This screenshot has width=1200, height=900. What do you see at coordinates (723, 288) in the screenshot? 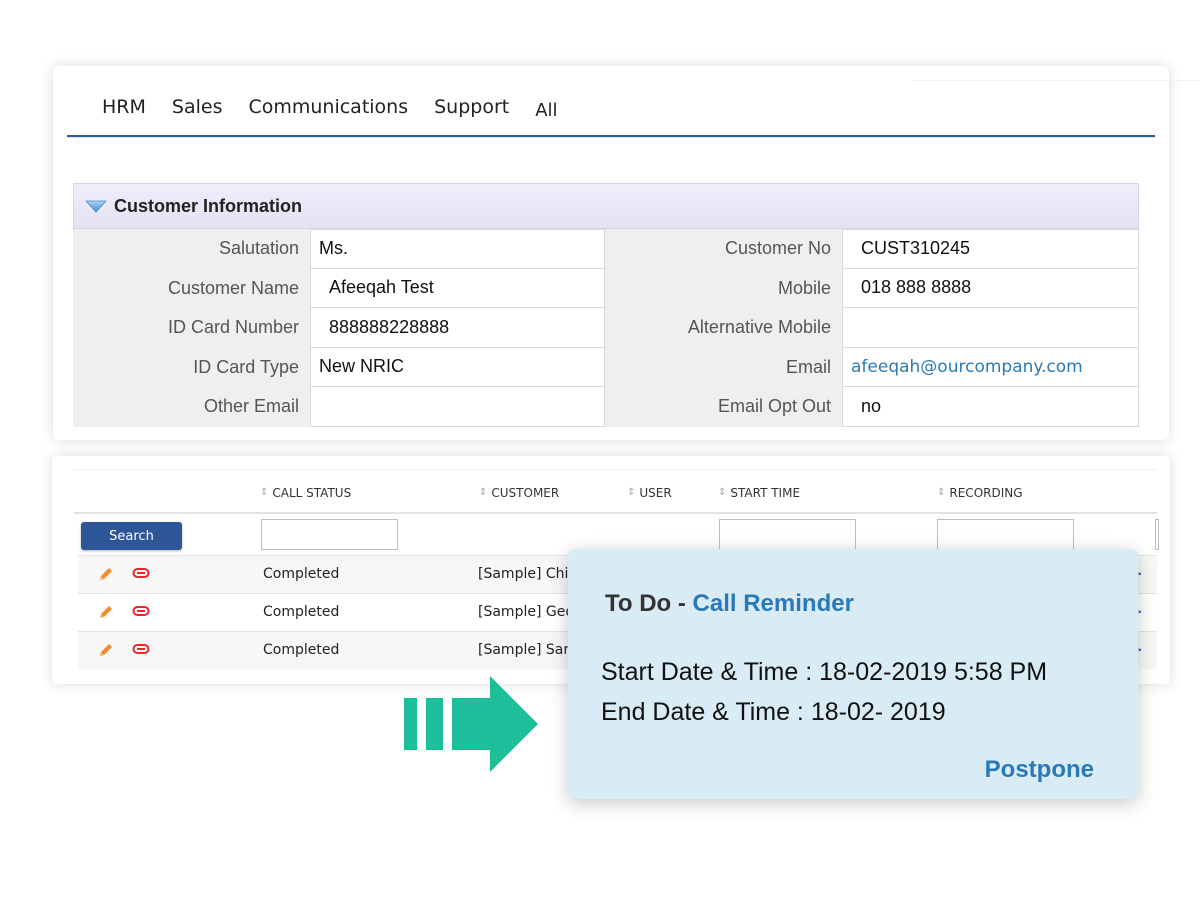
I see `field-label: Mobile` at bounding box center [723, 288].